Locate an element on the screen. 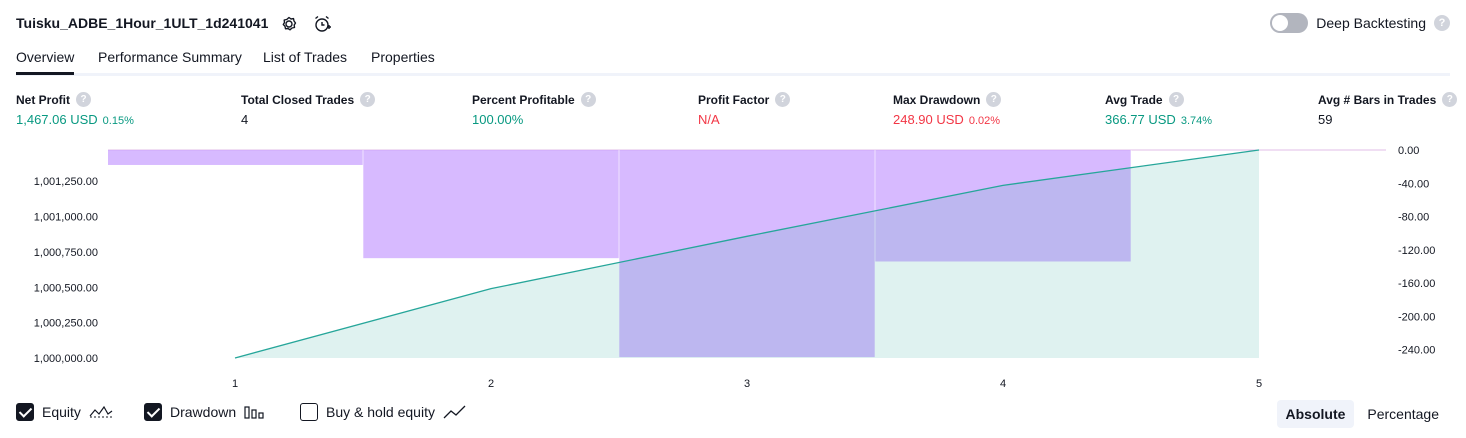  toggle-knob is located at coordinates (1280, 23).